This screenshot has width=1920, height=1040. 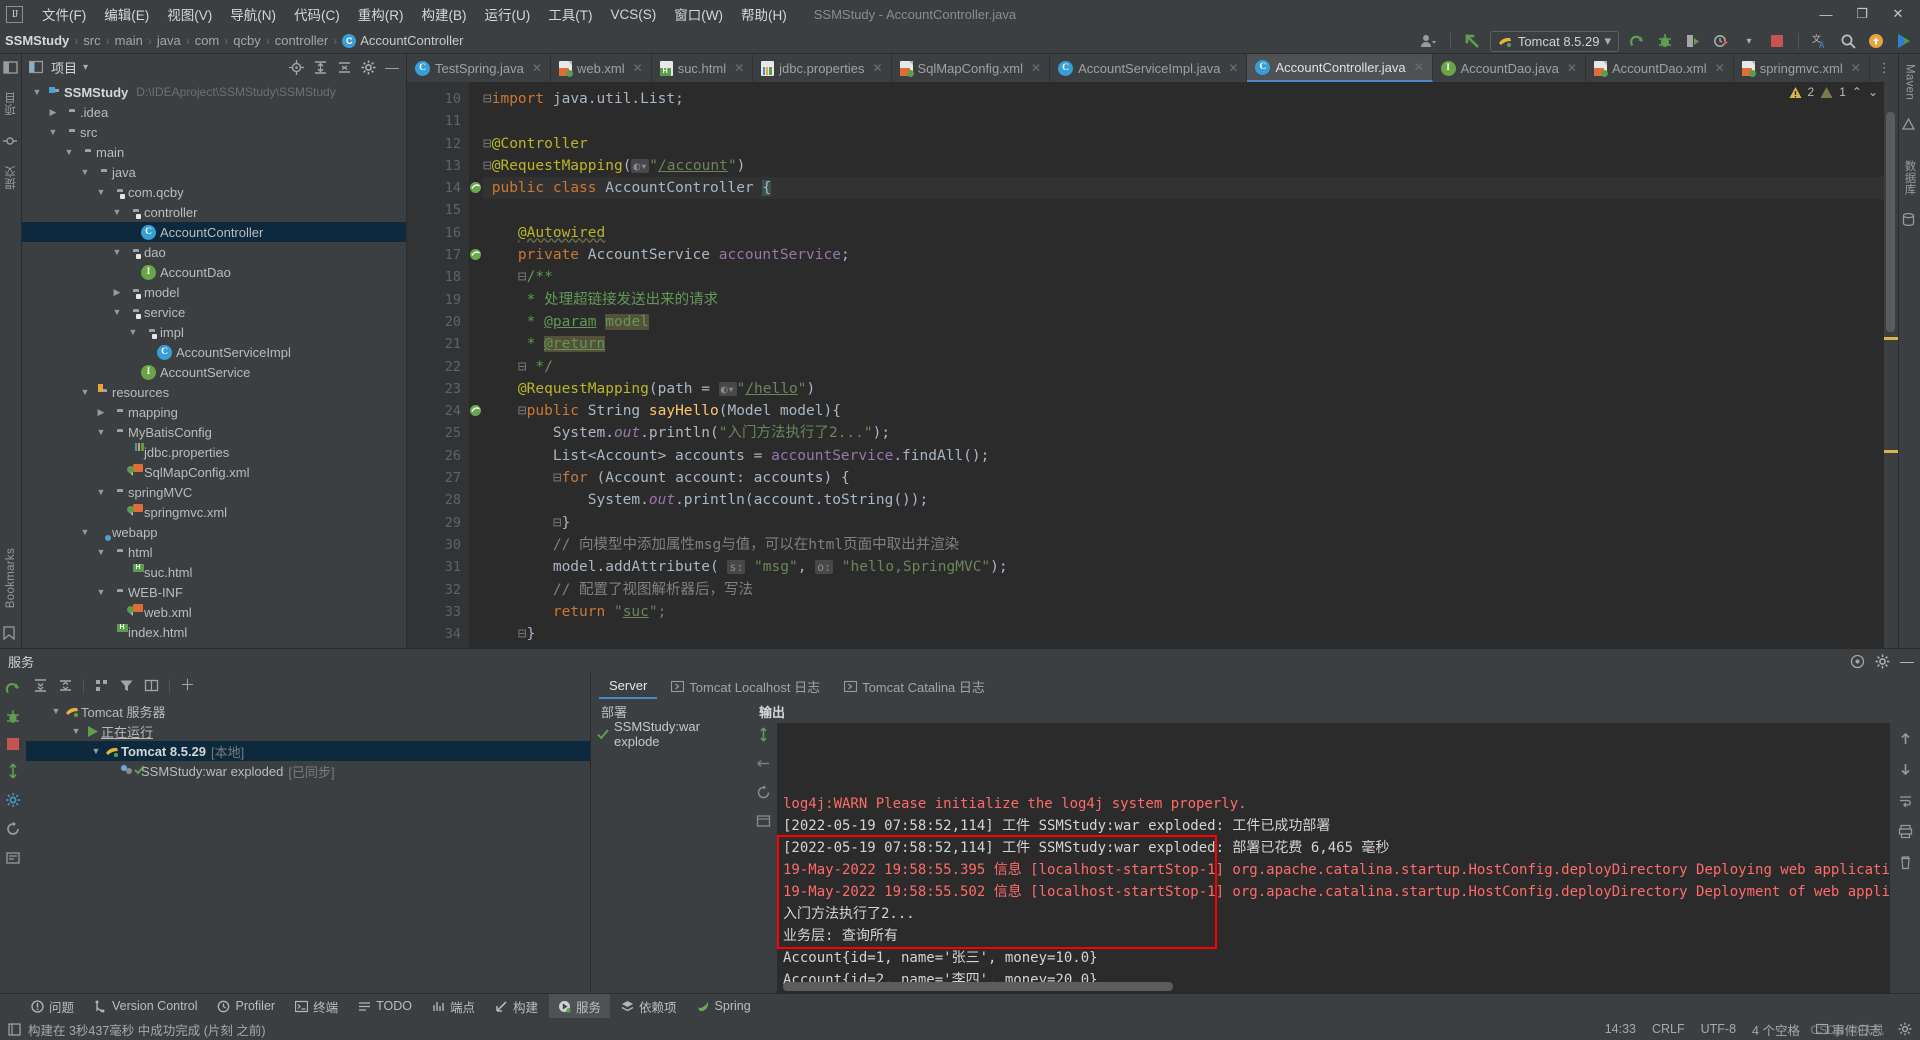 I want to click on breadcrumb-item-com: com, so click(x=207, y=40).